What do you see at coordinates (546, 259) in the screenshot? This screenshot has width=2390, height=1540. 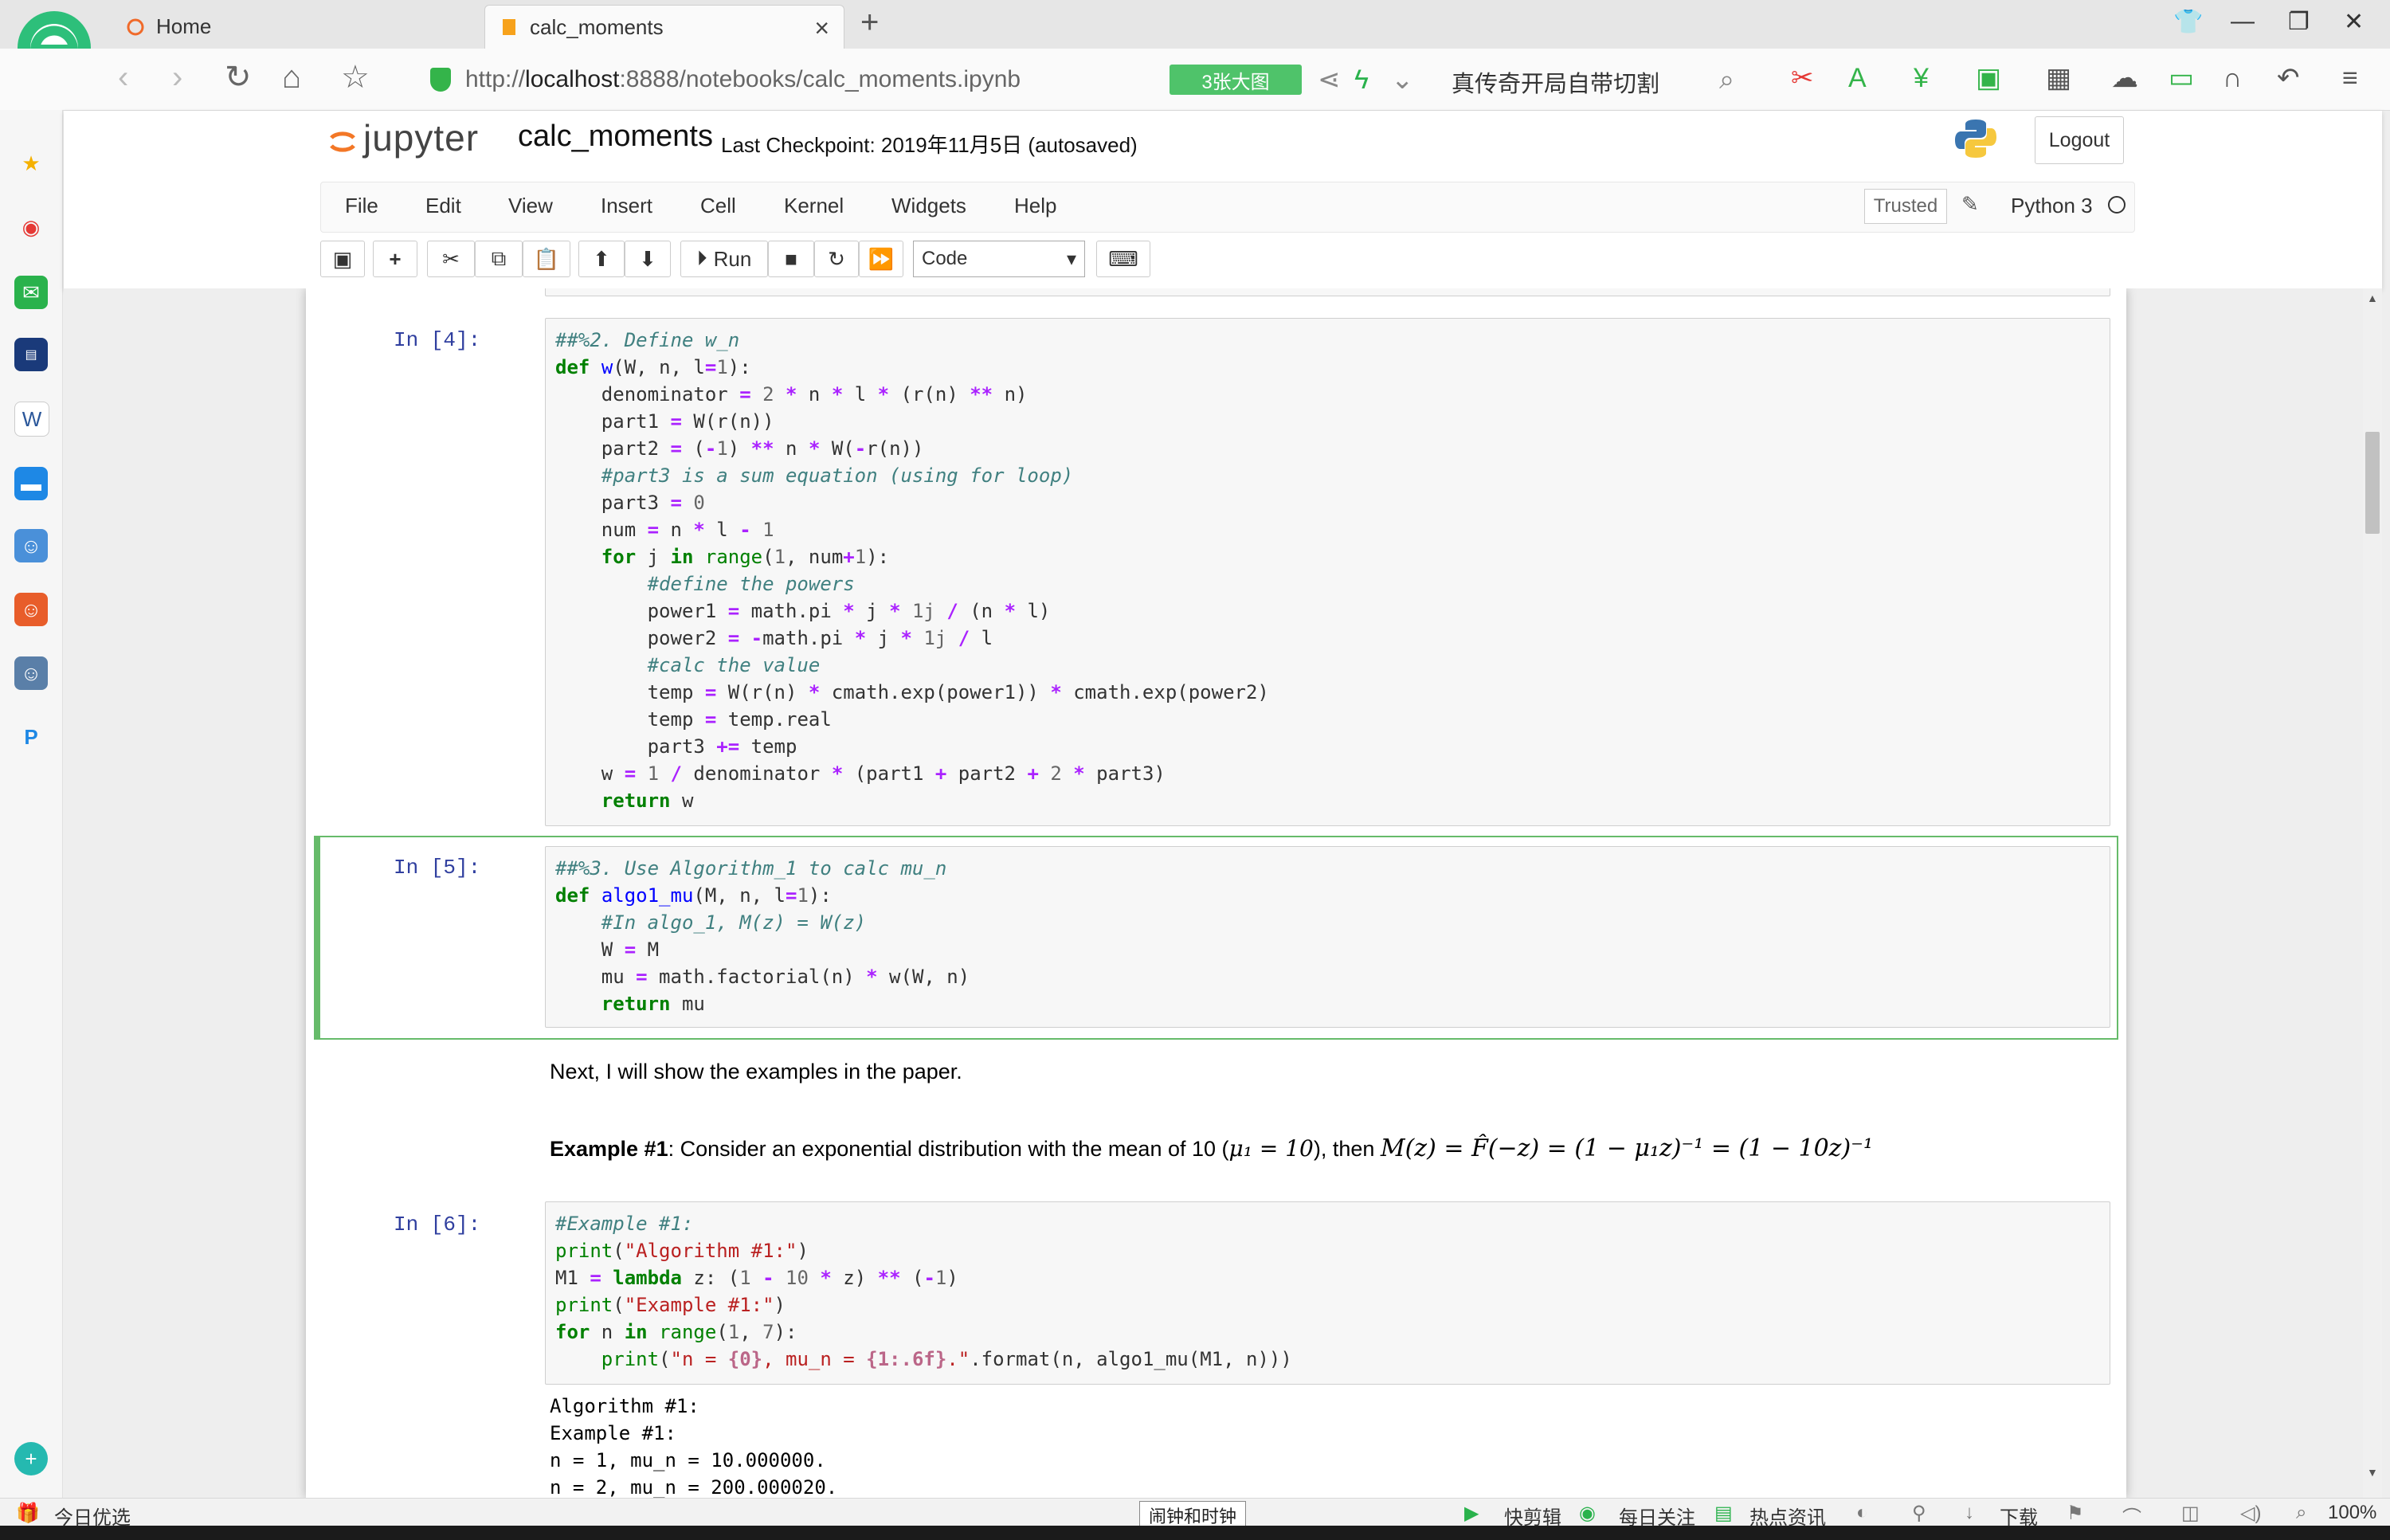 I see `paste-button: 📋` at bounding box center [546, 259].